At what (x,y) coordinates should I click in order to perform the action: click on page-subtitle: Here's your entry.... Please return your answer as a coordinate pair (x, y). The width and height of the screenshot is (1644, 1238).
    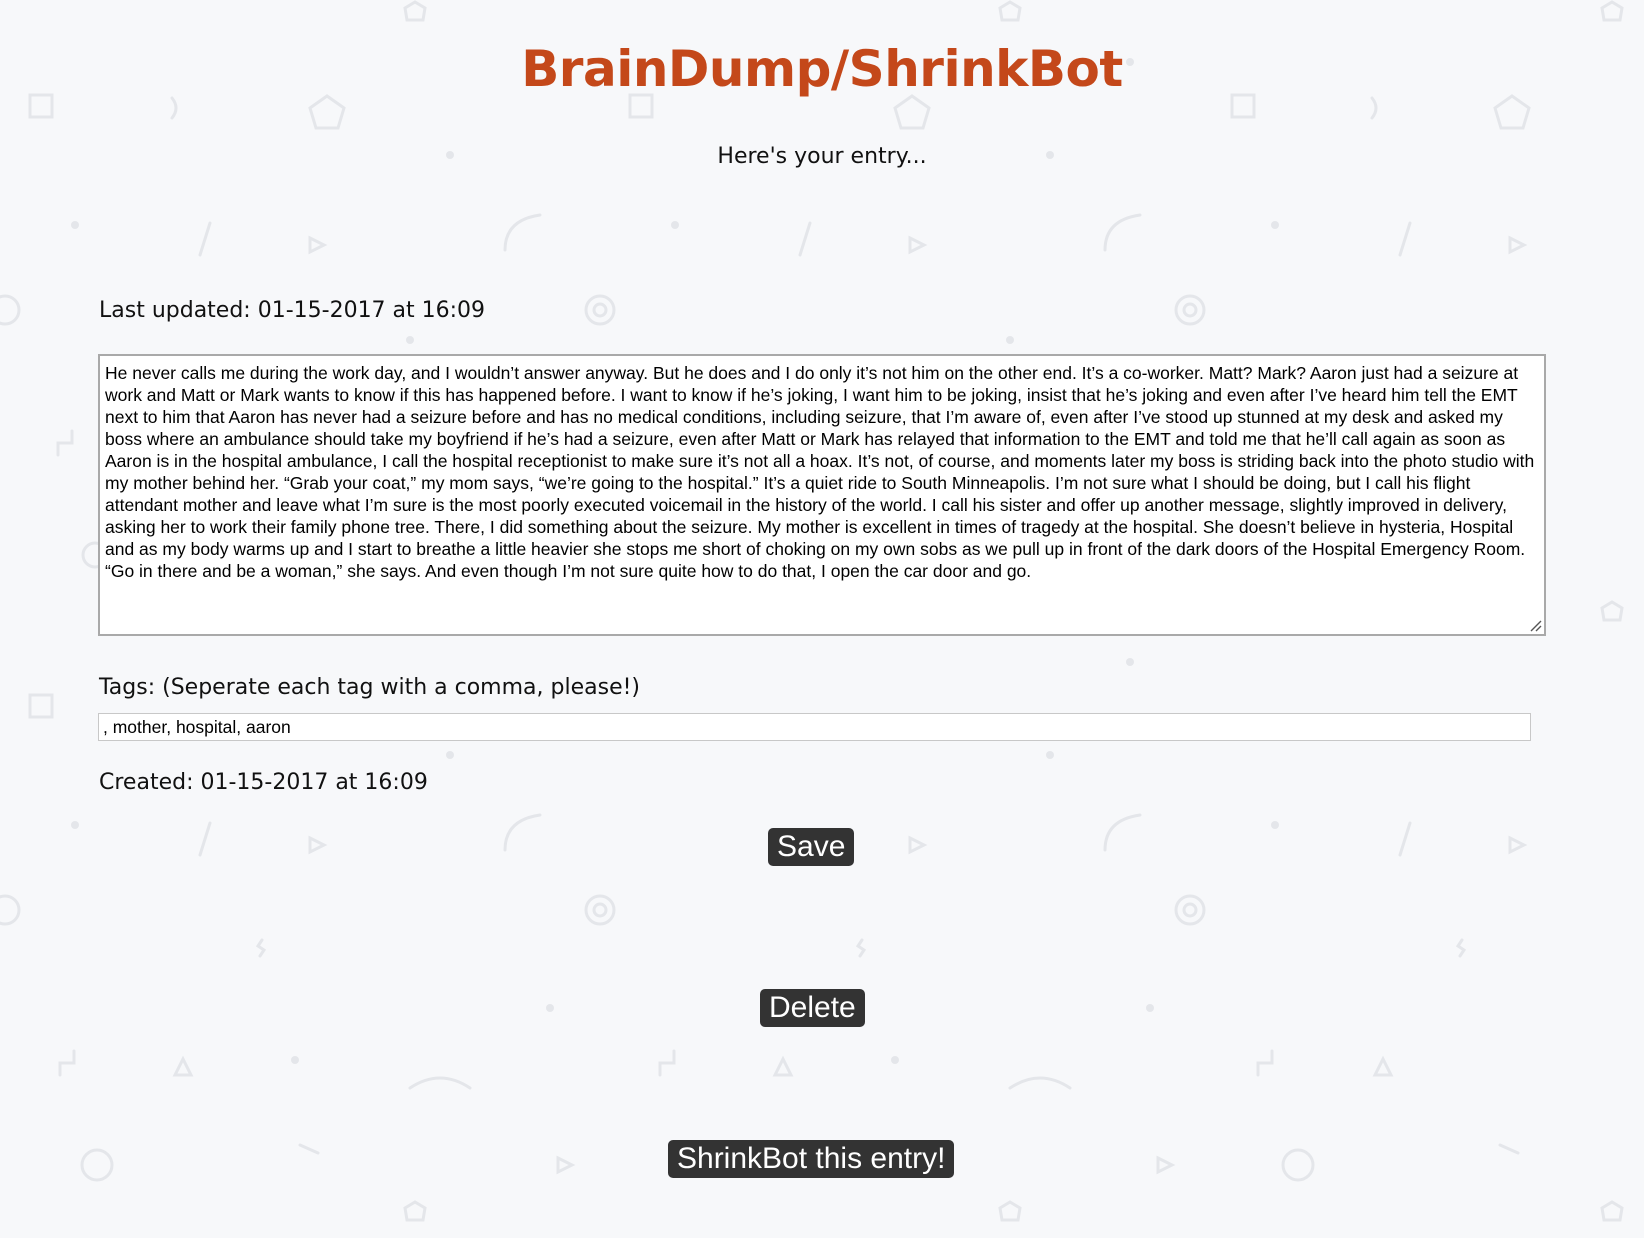
    Looking at the image, I should click on (822, 156).